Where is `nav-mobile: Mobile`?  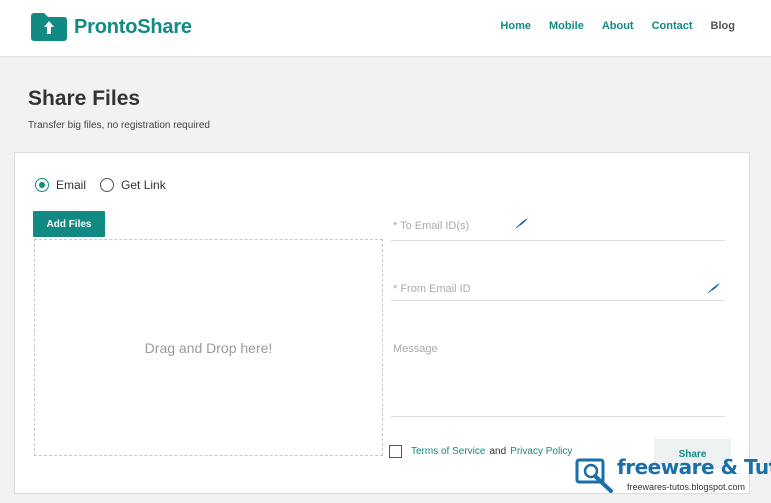
nav-mobile: Mobile is located at coordinates (566, 26).